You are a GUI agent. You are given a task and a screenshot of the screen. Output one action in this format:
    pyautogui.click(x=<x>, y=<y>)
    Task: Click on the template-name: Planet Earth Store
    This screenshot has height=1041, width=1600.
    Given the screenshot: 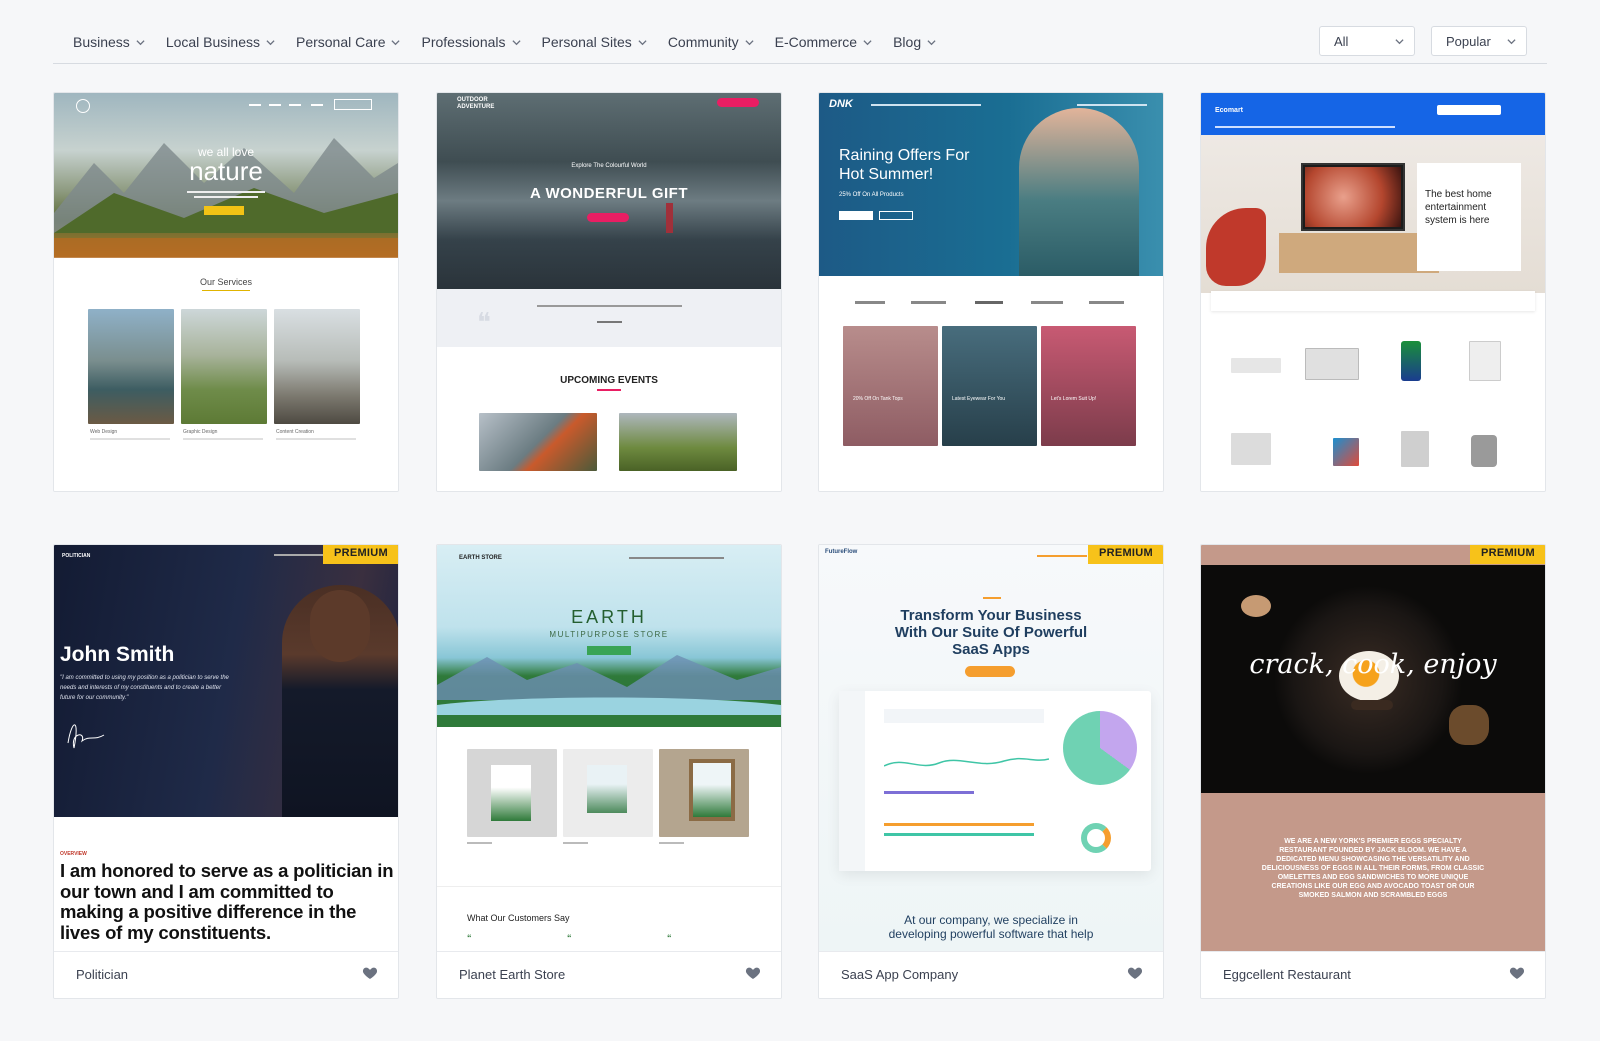 What is the action you would take?
    pyautogui.click(x=512, y=974)
    